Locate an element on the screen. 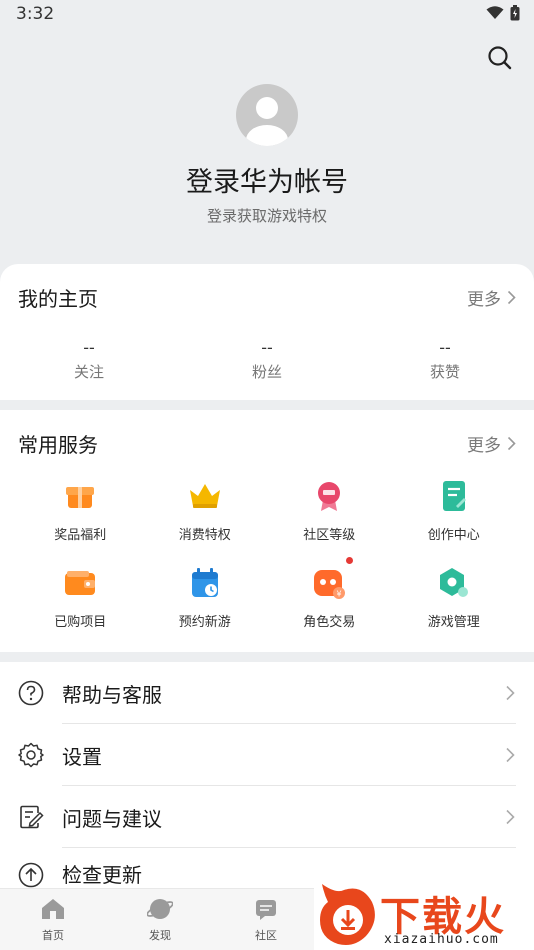  community-icon is located at coordinates (266, 910).